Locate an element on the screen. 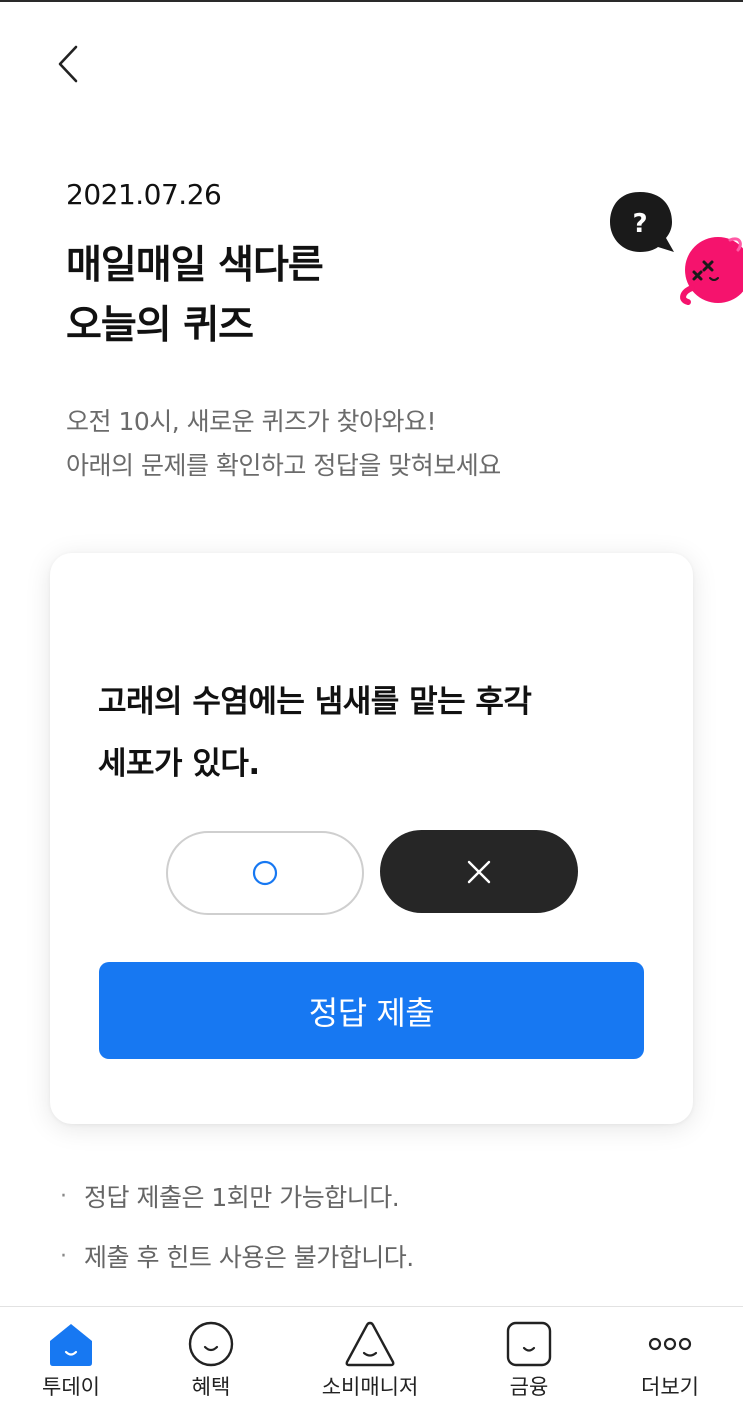 The height and width of the screenshot is (1409, 743). nav-item-more: 더보기 is located at coordinates (670, 1358).